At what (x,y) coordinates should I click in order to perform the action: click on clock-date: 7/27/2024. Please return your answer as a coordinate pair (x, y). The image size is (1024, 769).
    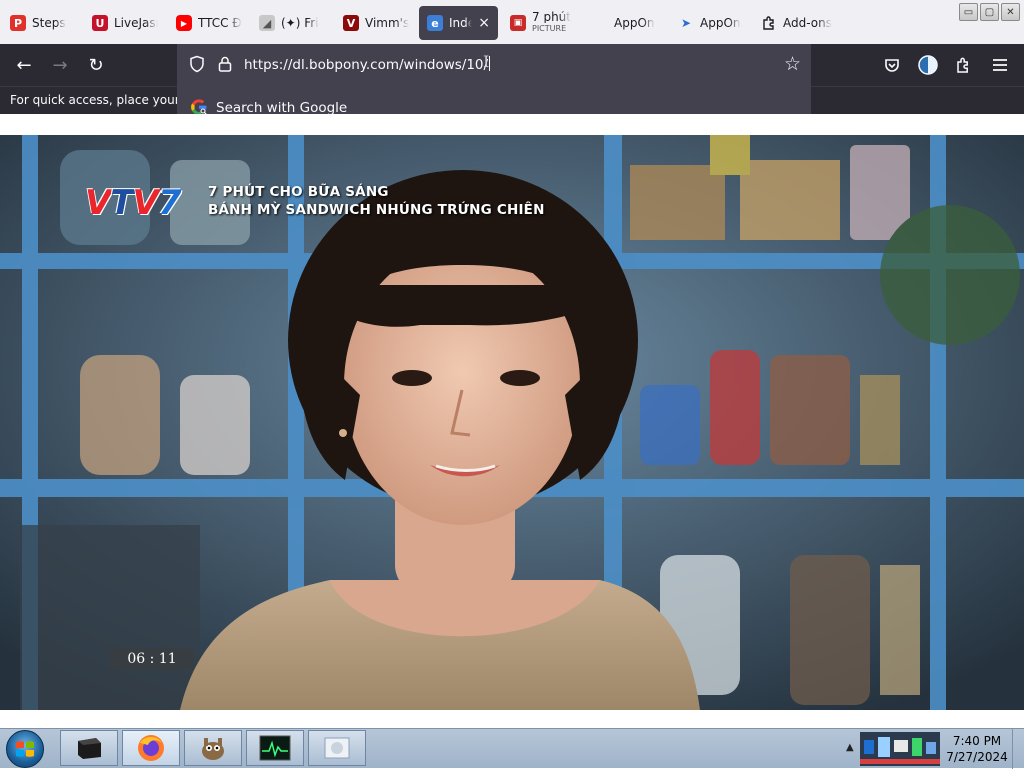
    Looking at the image, I should click on (977, 757).